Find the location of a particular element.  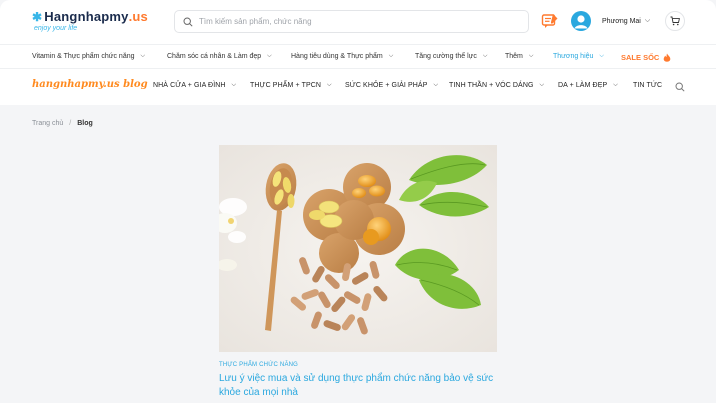

breadcrumb: Trang chủ / Blog is located at coordinates (62, 123).